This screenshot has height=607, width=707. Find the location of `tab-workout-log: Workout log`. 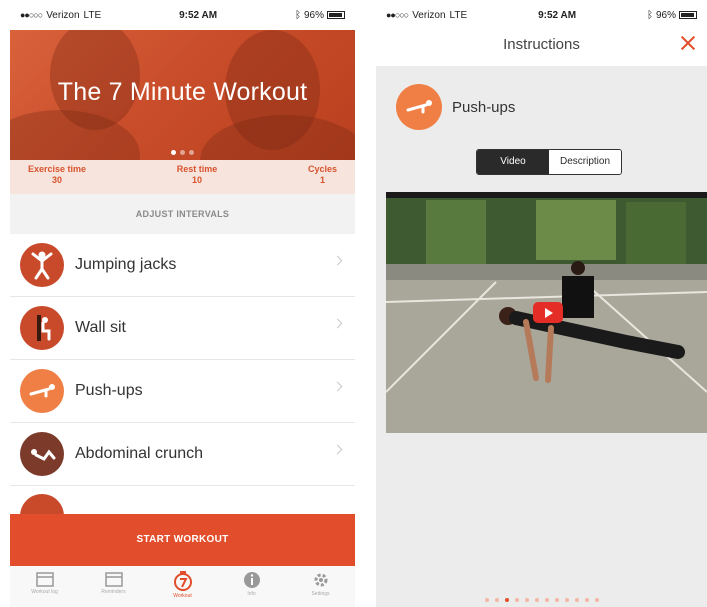

tab-workout-log: Workout log is located at coordinates (45, 583).